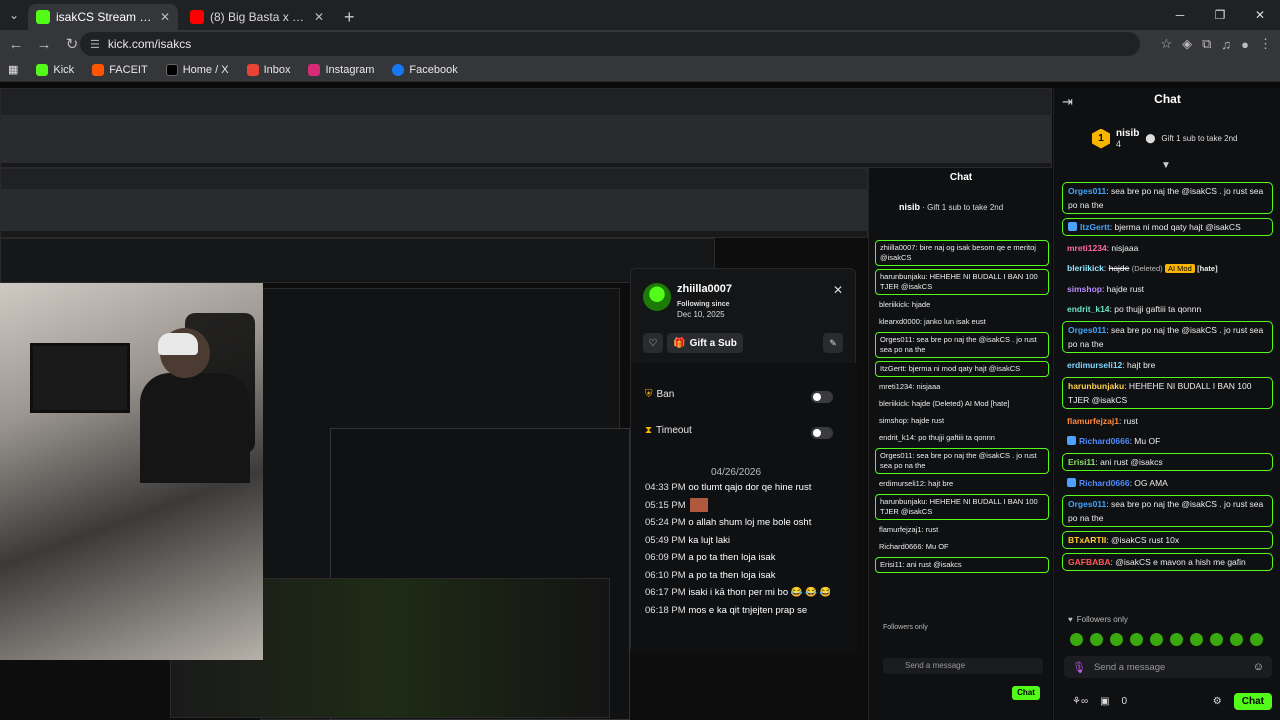 This screenshot has width=1280, height=720. I want to click on chat-text: : @isakCS e mavon a hish me gafin, so click(1178, 562).